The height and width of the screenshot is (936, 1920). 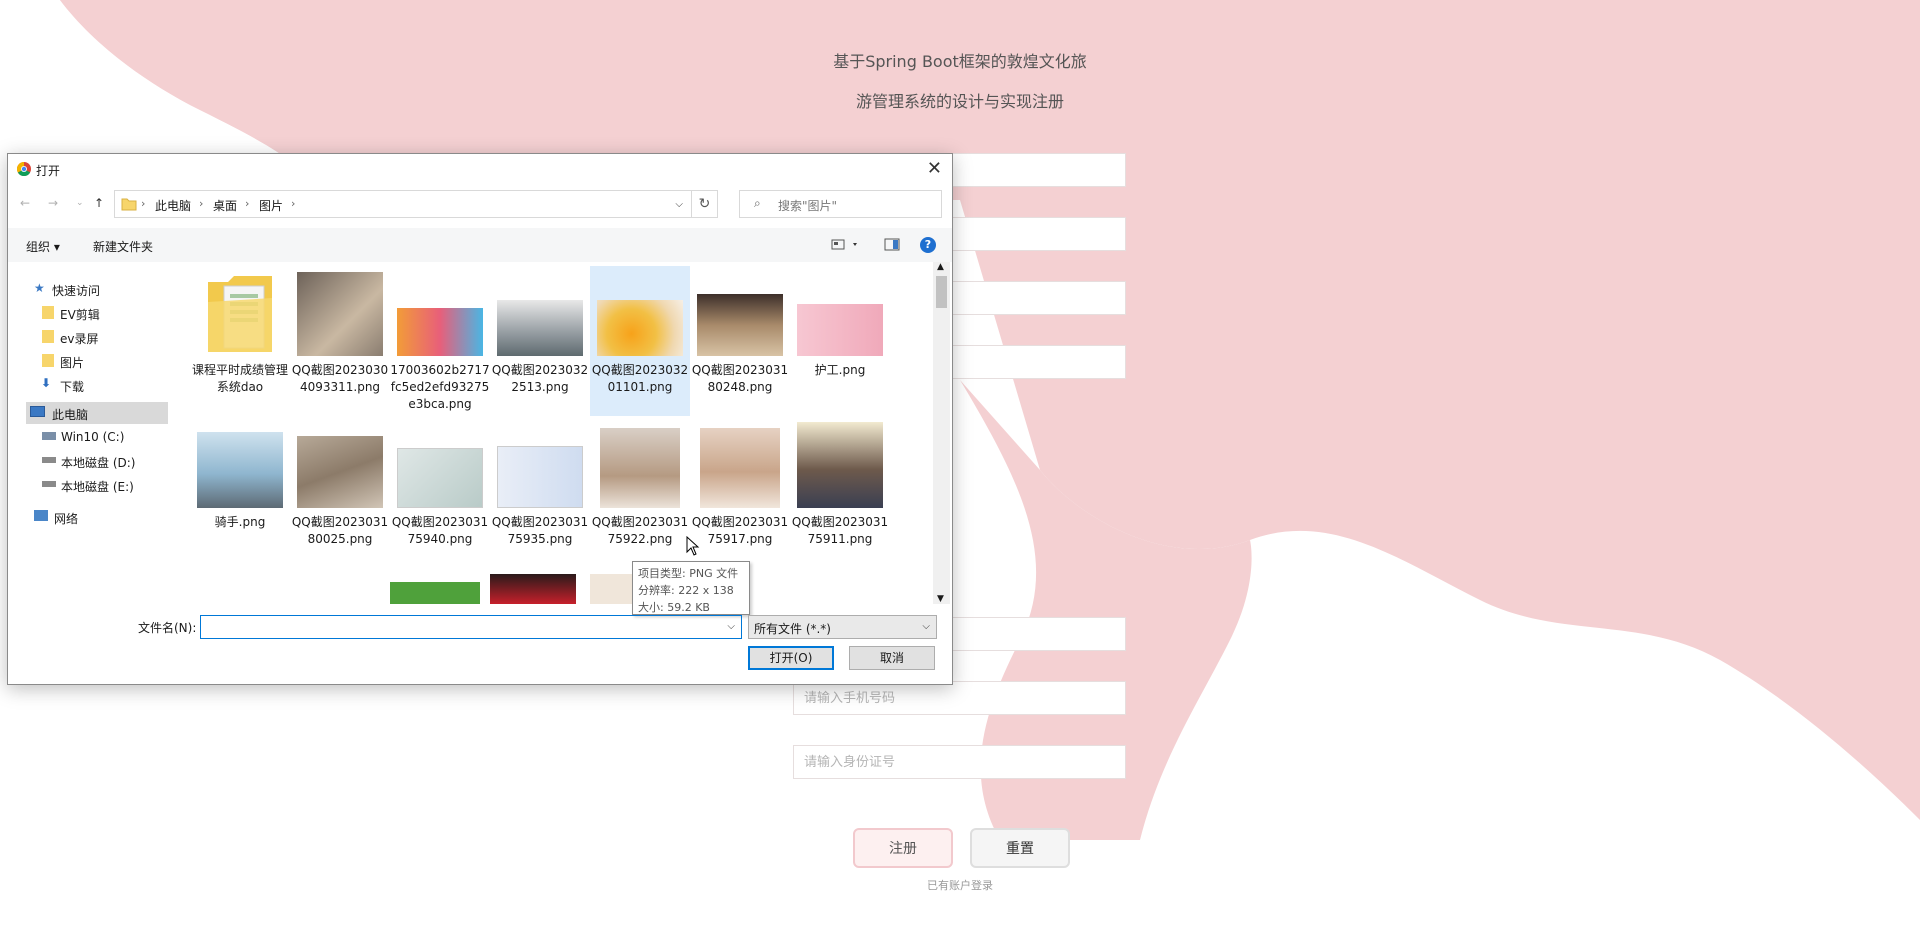 I want to click on nav-folder-ev-record: ev录屏, so click(x=88, y=337).